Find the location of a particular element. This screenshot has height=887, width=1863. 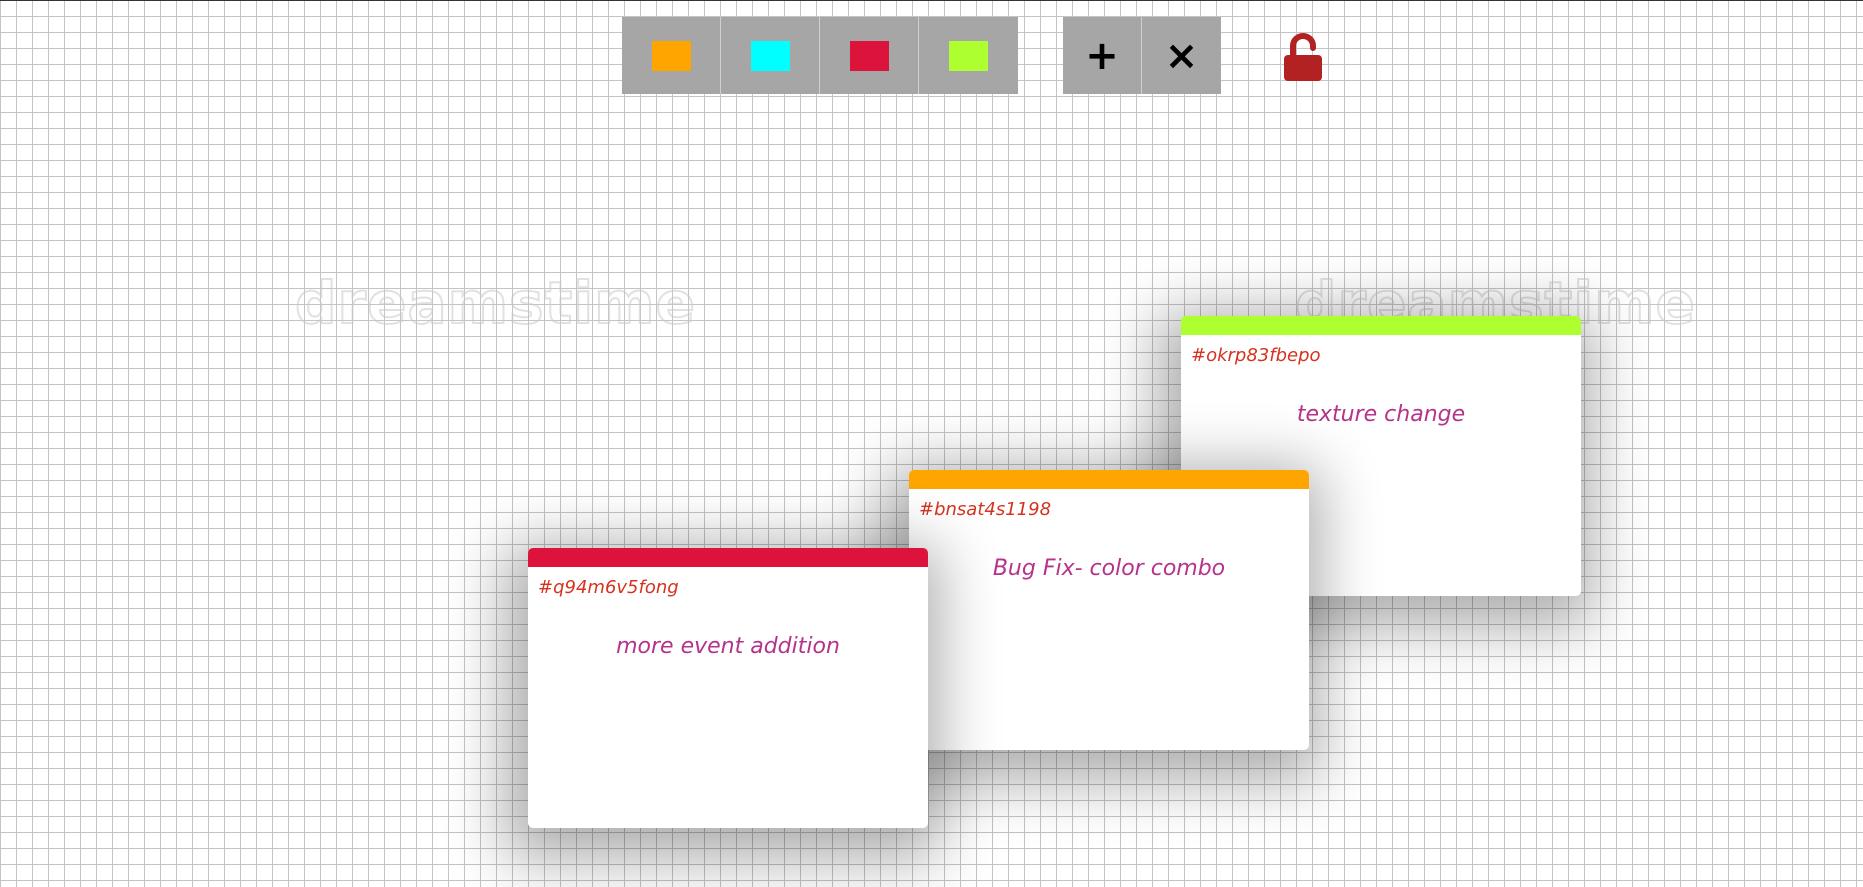

color-palette is located at coordinates (820, 55).